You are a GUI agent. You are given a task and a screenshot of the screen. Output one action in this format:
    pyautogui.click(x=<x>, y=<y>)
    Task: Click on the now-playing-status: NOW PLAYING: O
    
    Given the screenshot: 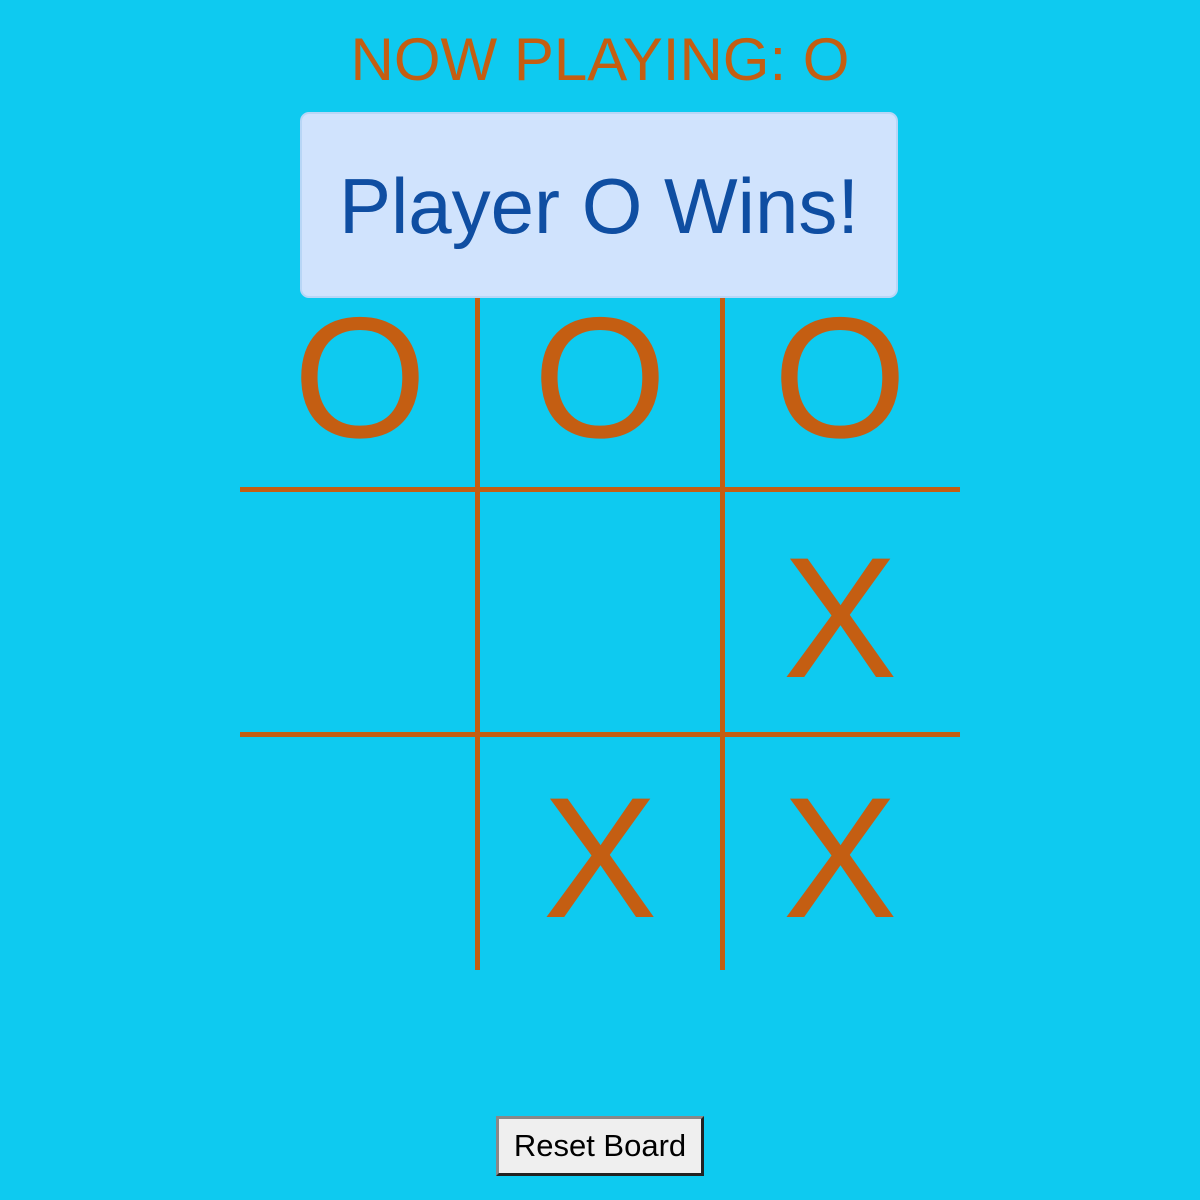 What is the action you would take?
    pyautogui.click(x=600, y=59)
    